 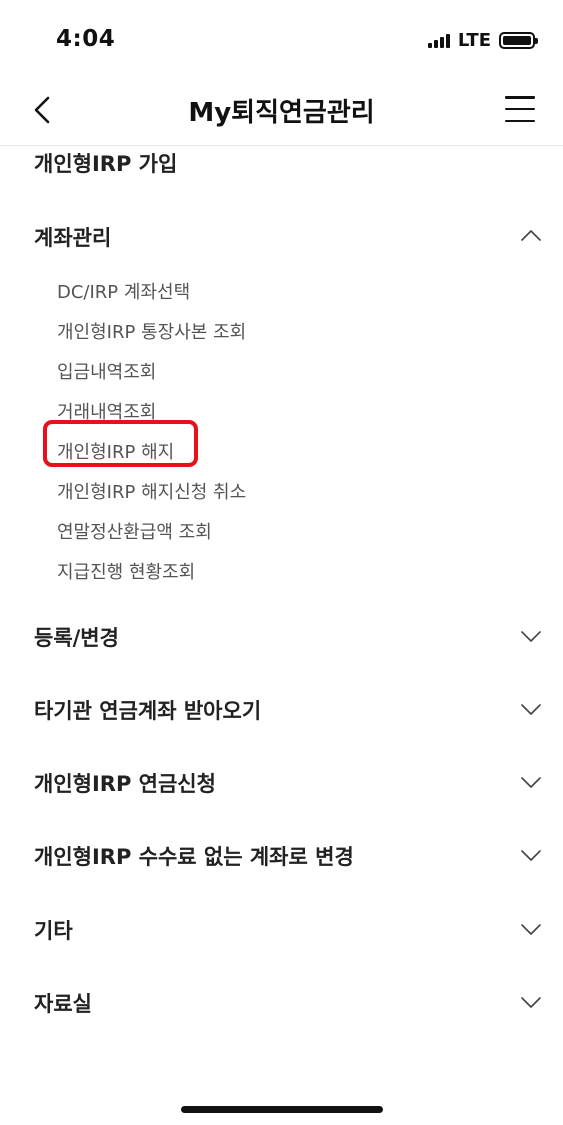 I want to click on sub-item-irp-termination: 개인형IRP 해지, so click(x=115, y=451).